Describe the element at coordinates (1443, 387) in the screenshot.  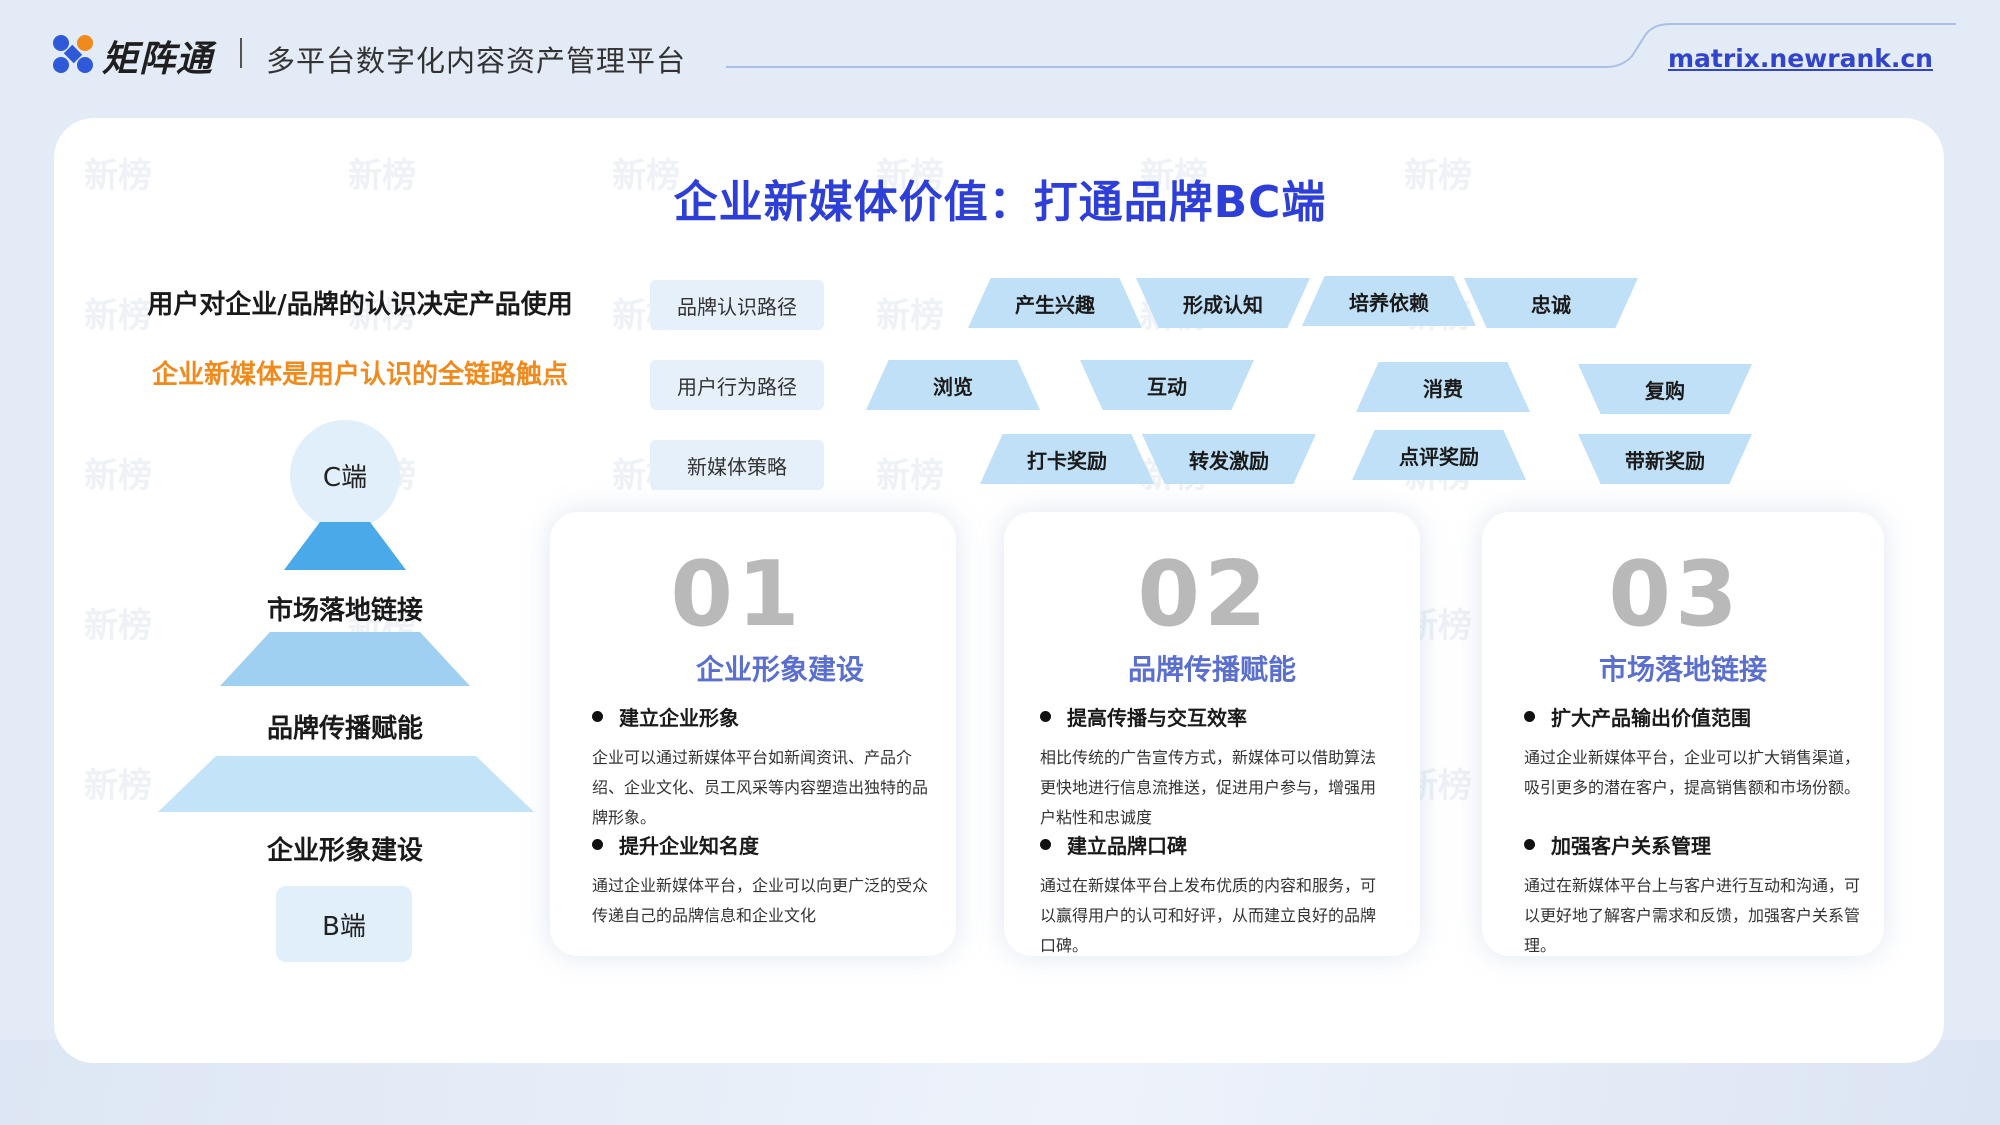
I see `tag-consume: 消费` at that location.